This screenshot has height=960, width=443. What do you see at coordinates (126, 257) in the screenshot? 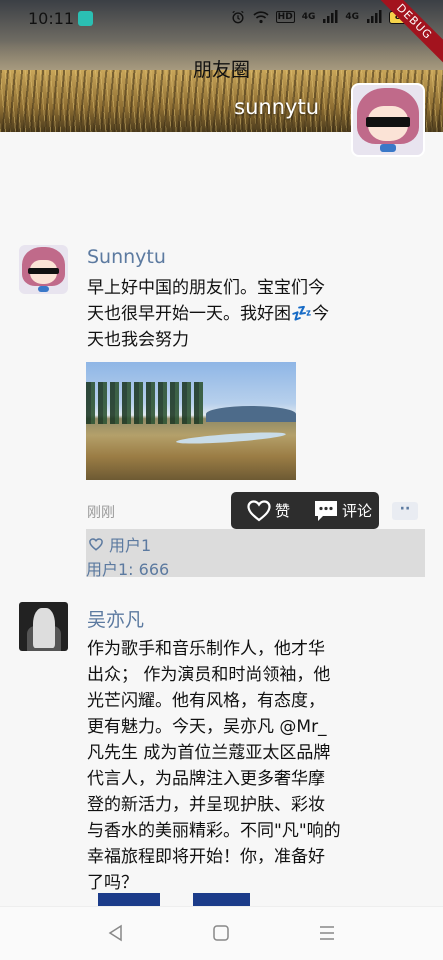
I see `post-author: Sunnytu` at bounding box center [126, 257].